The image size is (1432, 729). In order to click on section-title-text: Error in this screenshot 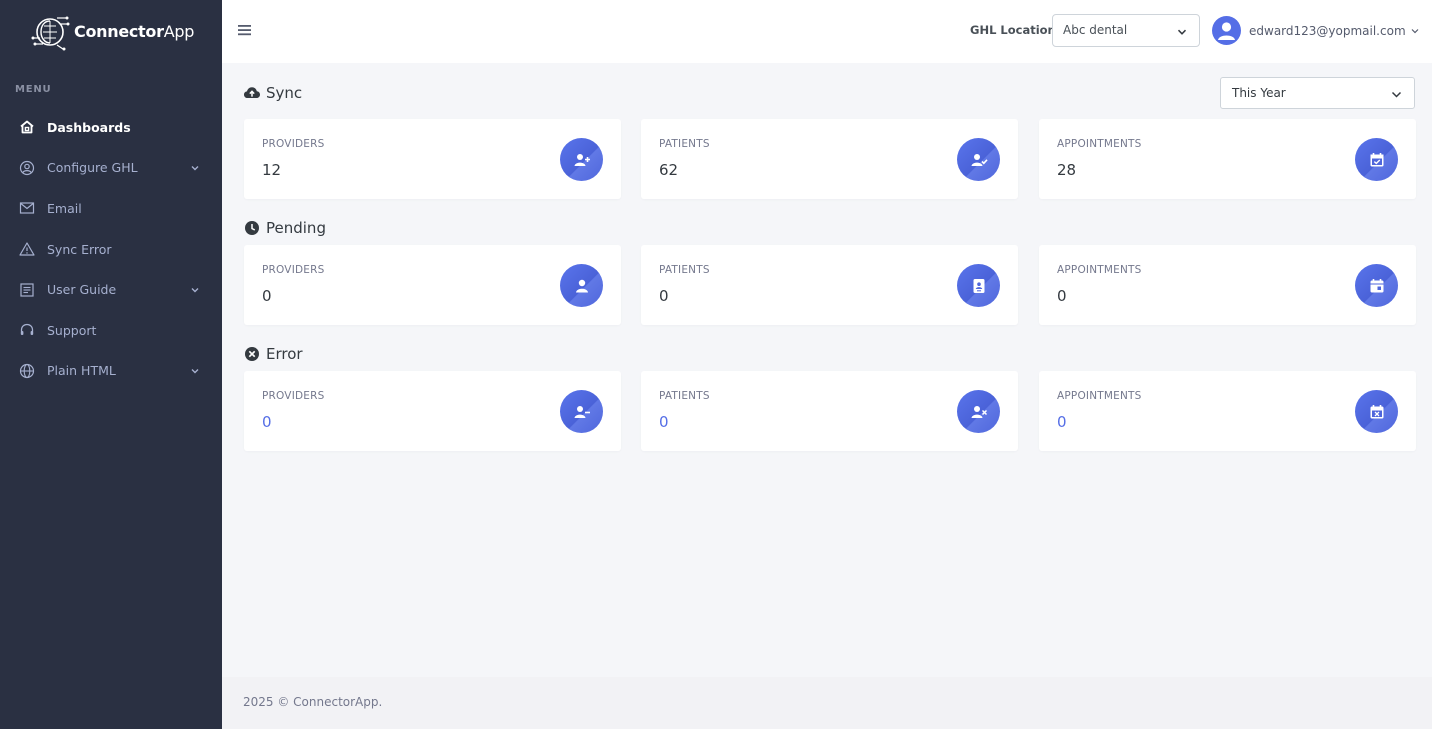, I will do `click(284, 354)`.